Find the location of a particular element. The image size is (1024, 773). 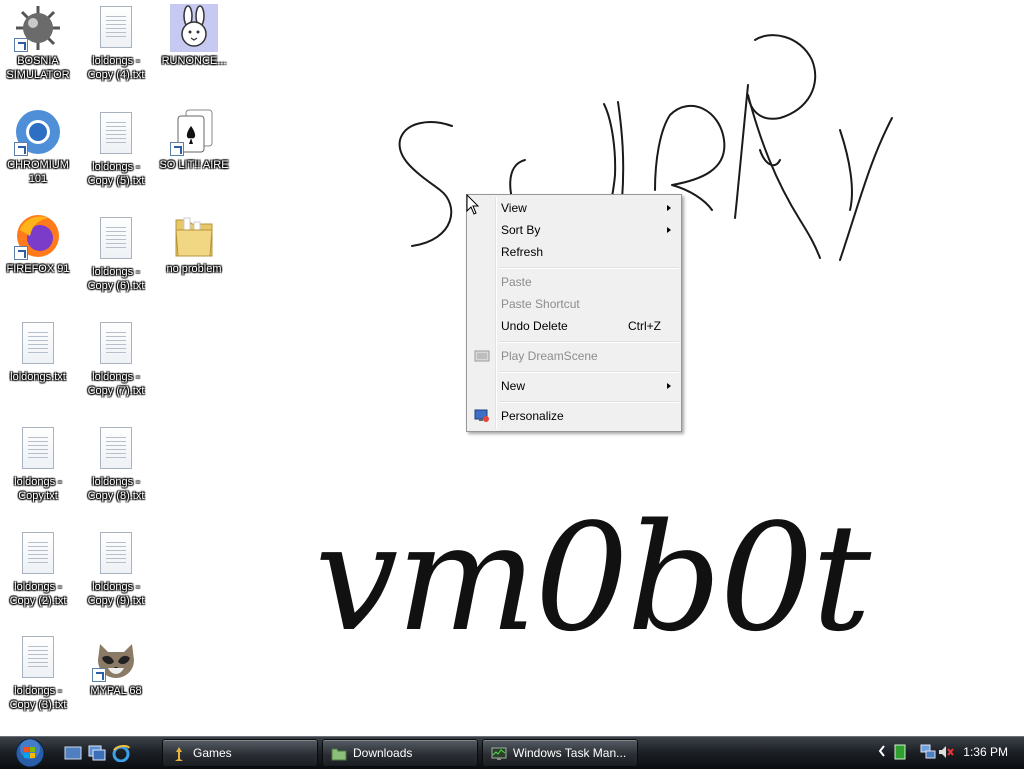

menu-item-label: Refresh is located at coordinates (522, 252).